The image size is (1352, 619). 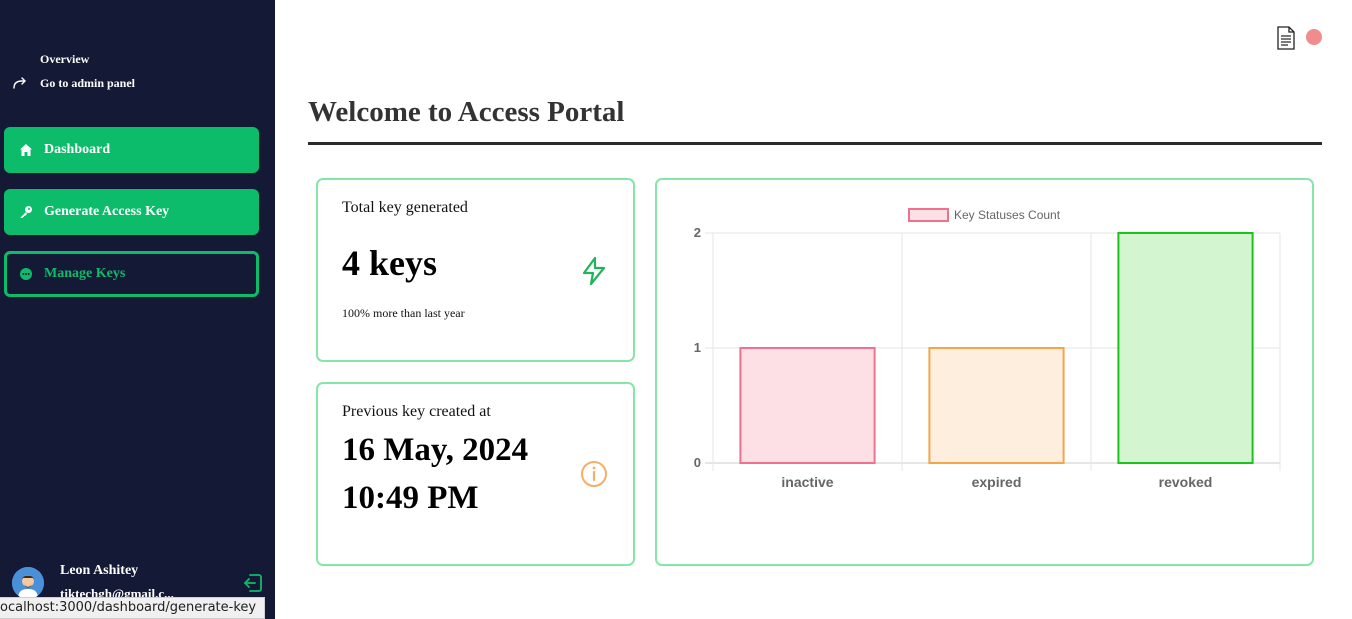 What do you see at coordinates (466, 112) in the screenshot?
I see `page-title: Welcome to Access Portal` at bounding box center [466, 112].